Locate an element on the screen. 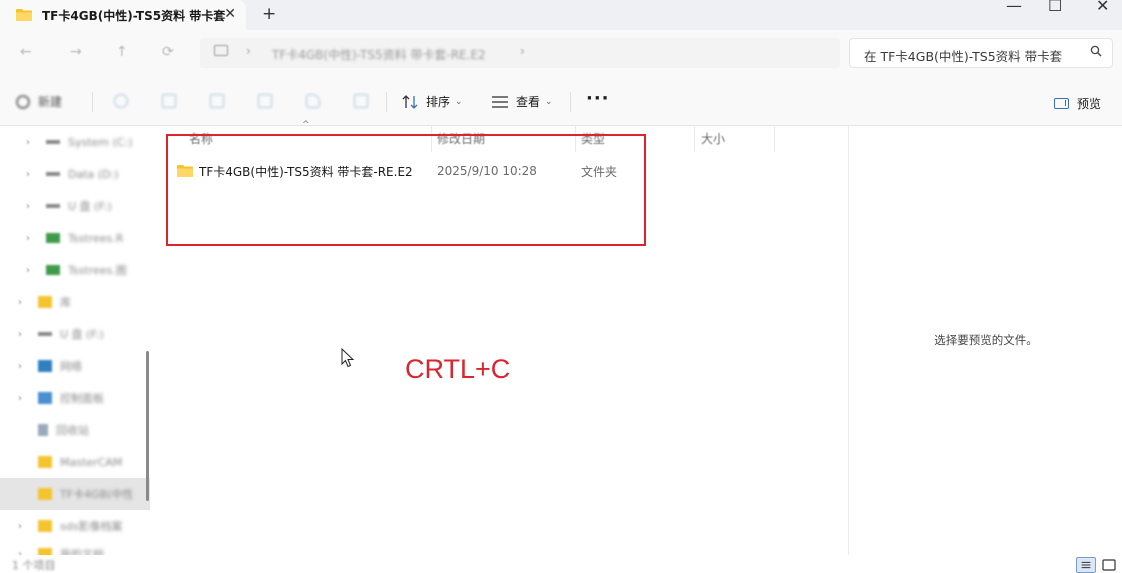  cut-icon is located at coordinates (121, 101).